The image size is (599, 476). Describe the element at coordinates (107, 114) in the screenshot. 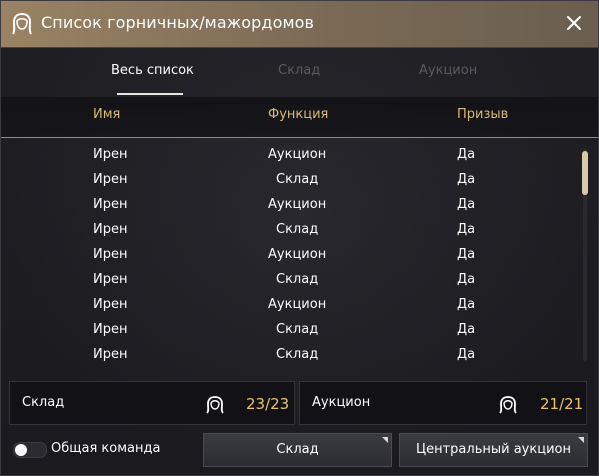

I see `header-name: Имя` at that location.